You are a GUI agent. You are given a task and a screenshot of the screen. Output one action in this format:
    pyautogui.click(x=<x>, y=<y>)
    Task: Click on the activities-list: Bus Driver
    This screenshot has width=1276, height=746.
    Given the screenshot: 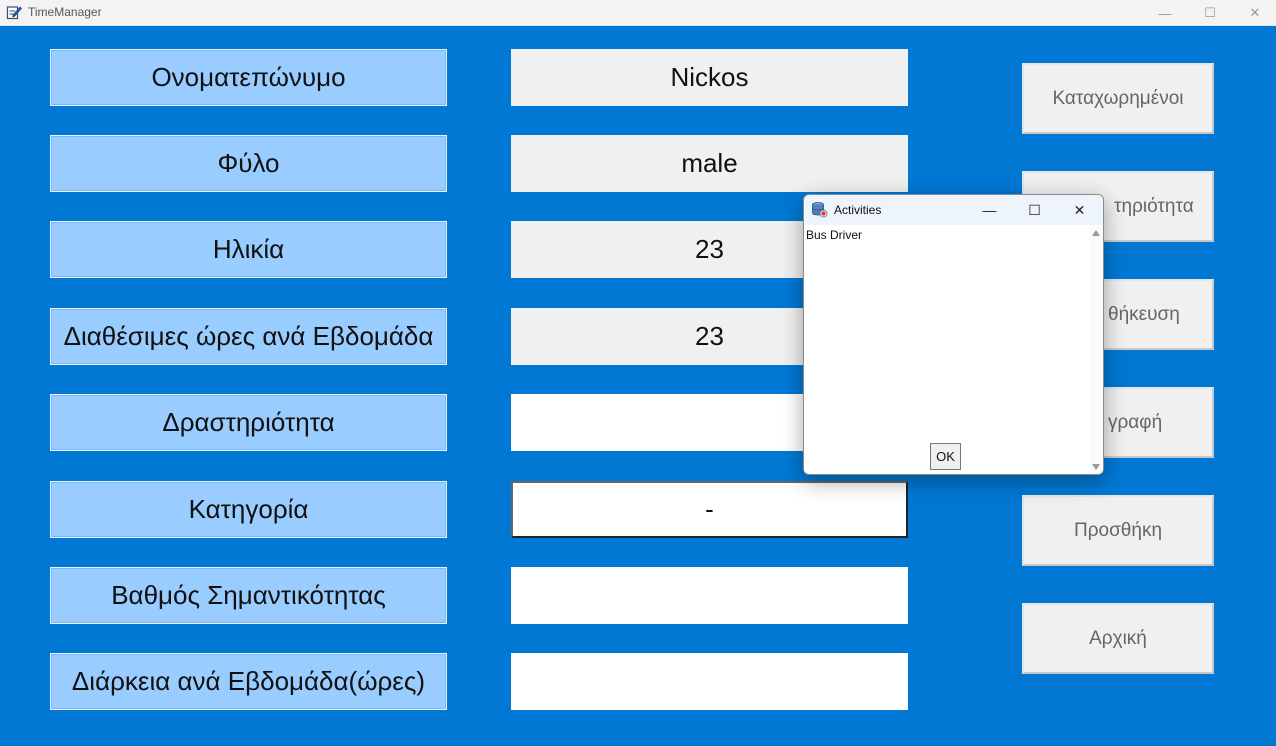 What is the action you would take?
    pyautogui.click(x=945, y=350)
    